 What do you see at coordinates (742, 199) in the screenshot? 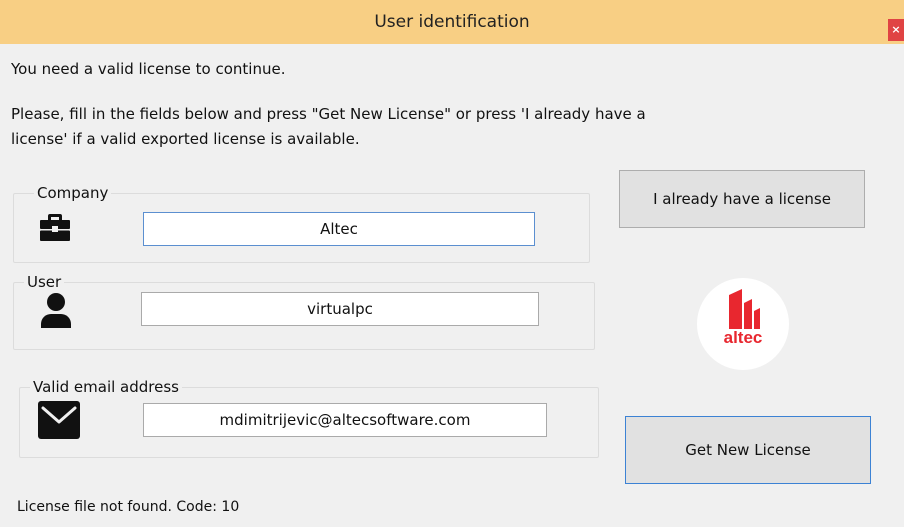
I see `already-have-license-button: I already have a license` at bounding box center [742, 199].